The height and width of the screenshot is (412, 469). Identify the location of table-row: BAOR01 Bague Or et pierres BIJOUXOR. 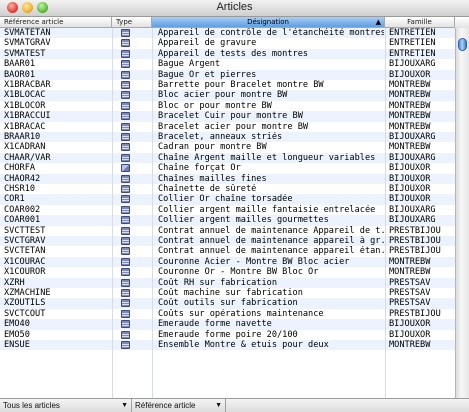
(227, 74).